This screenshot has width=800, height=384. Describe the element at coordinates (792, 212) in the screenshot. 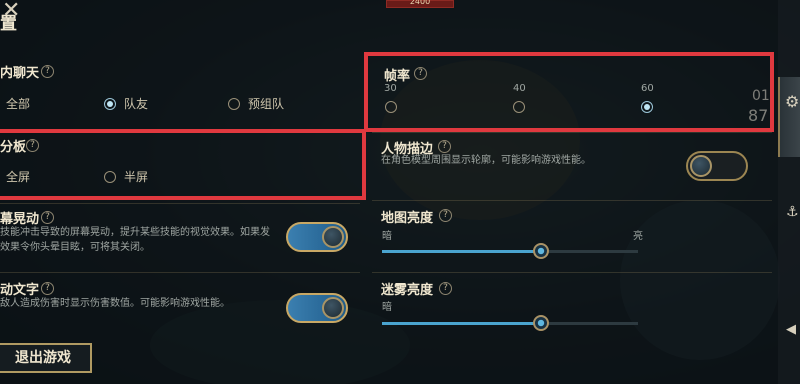

I see `anchor-icon: ⚓` at that location.